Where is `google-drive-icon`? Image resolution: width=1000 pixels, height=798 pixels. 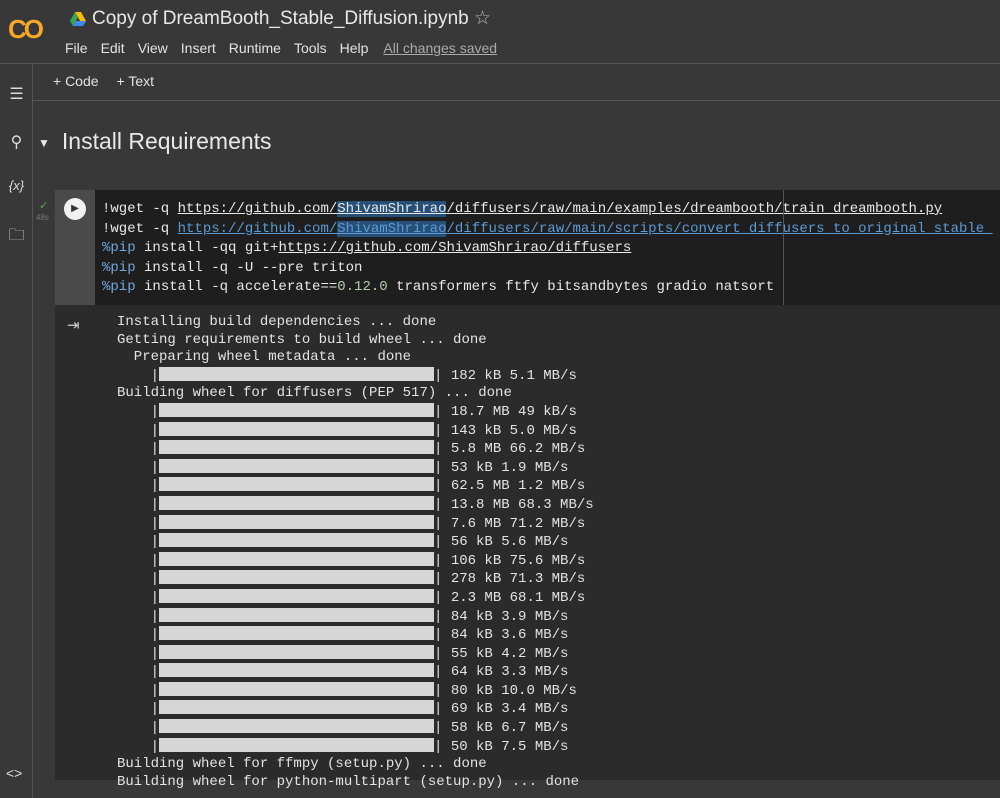 google-drive-icon is located at coordinates (78, 19).